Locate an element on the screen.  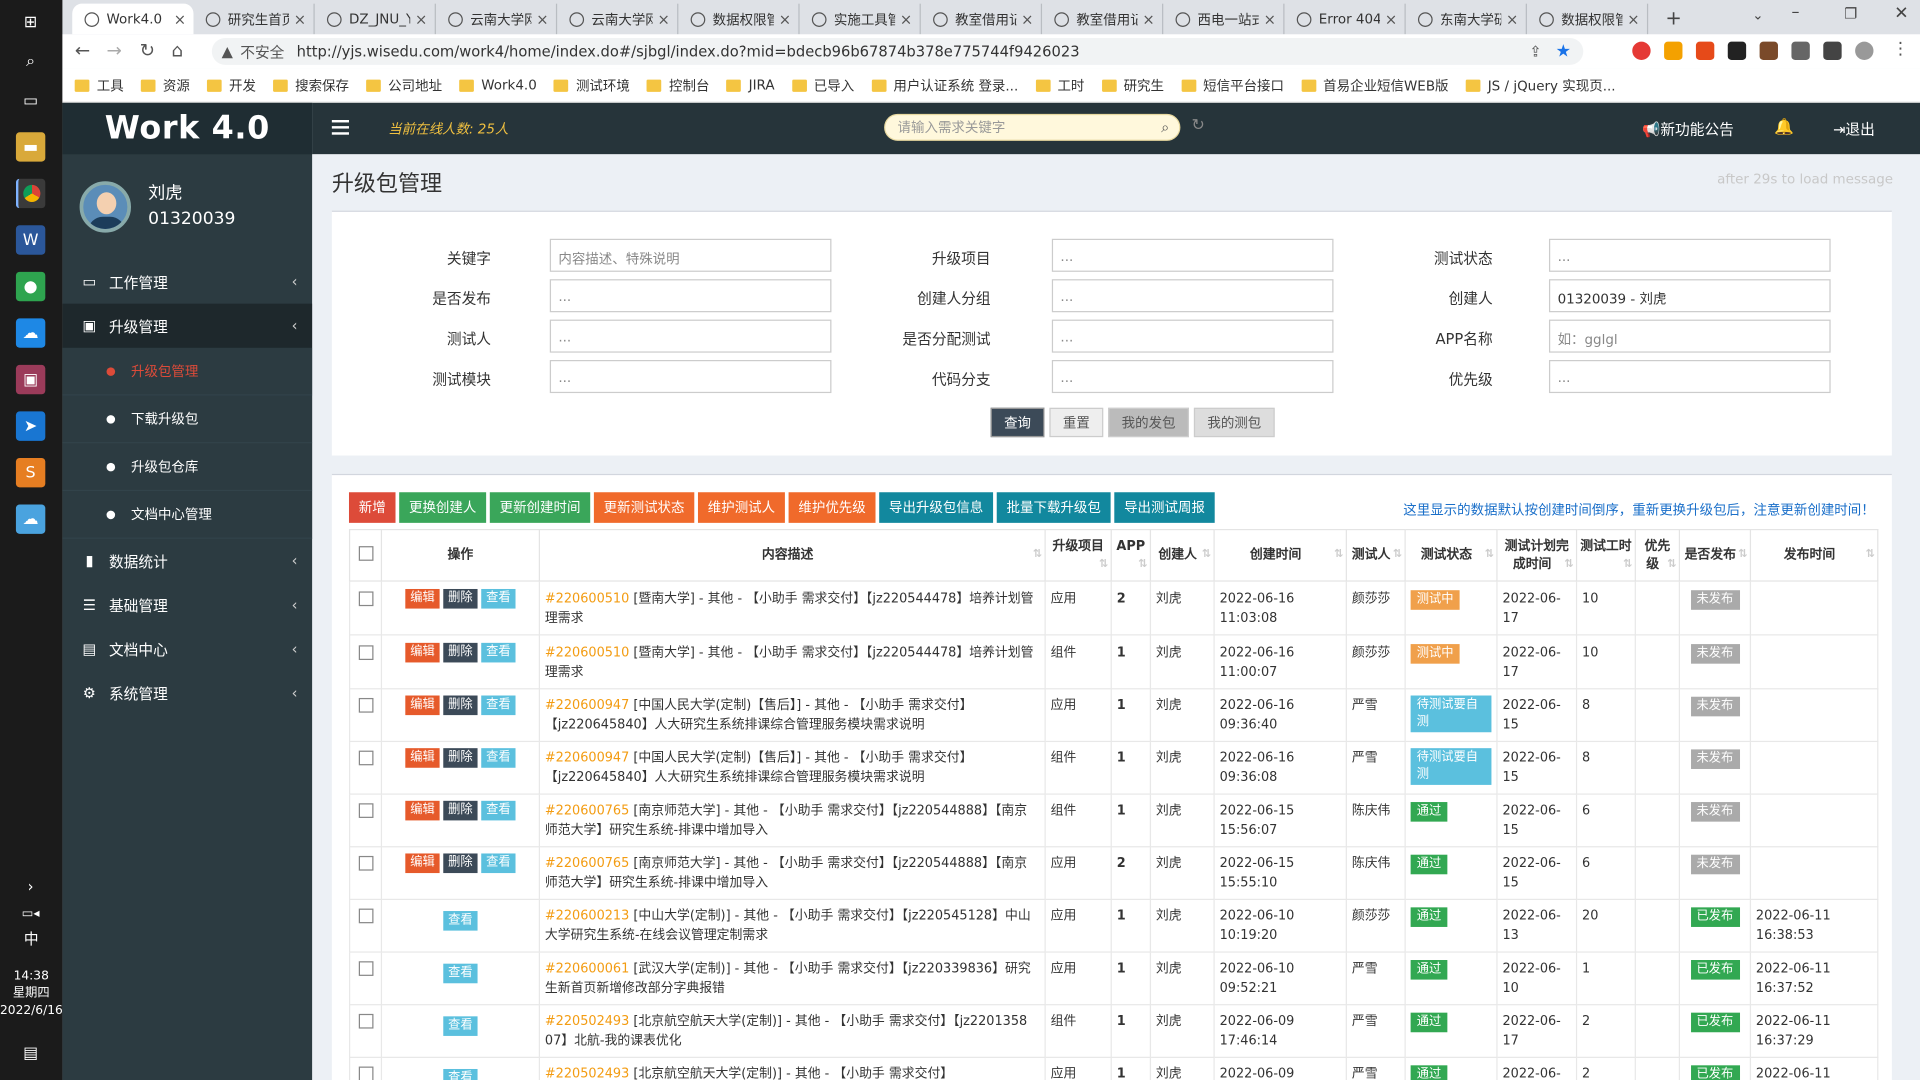
filter-button: 我的发包 is located at coordinates (1148, 422).